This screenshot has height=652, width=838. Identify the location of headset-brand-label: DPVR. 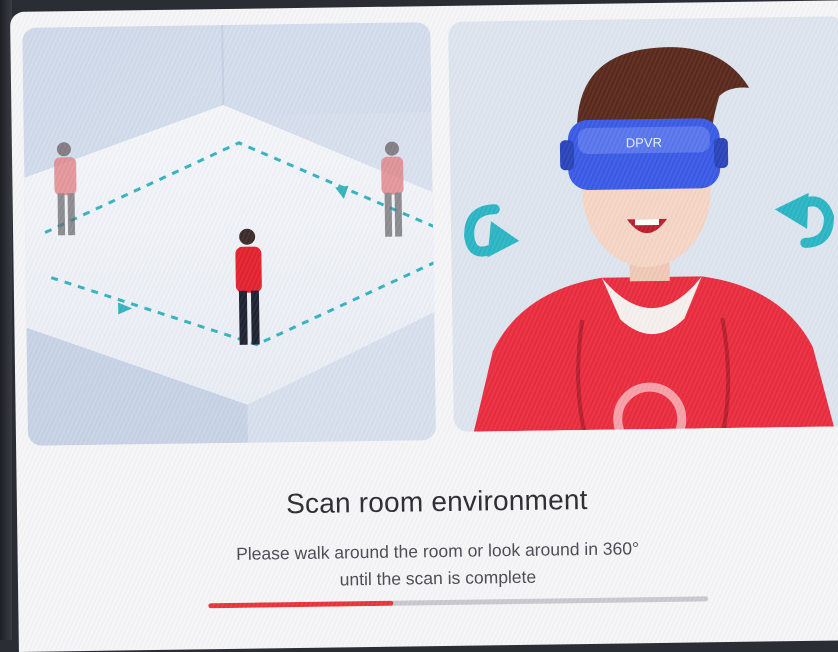
(644, 143).